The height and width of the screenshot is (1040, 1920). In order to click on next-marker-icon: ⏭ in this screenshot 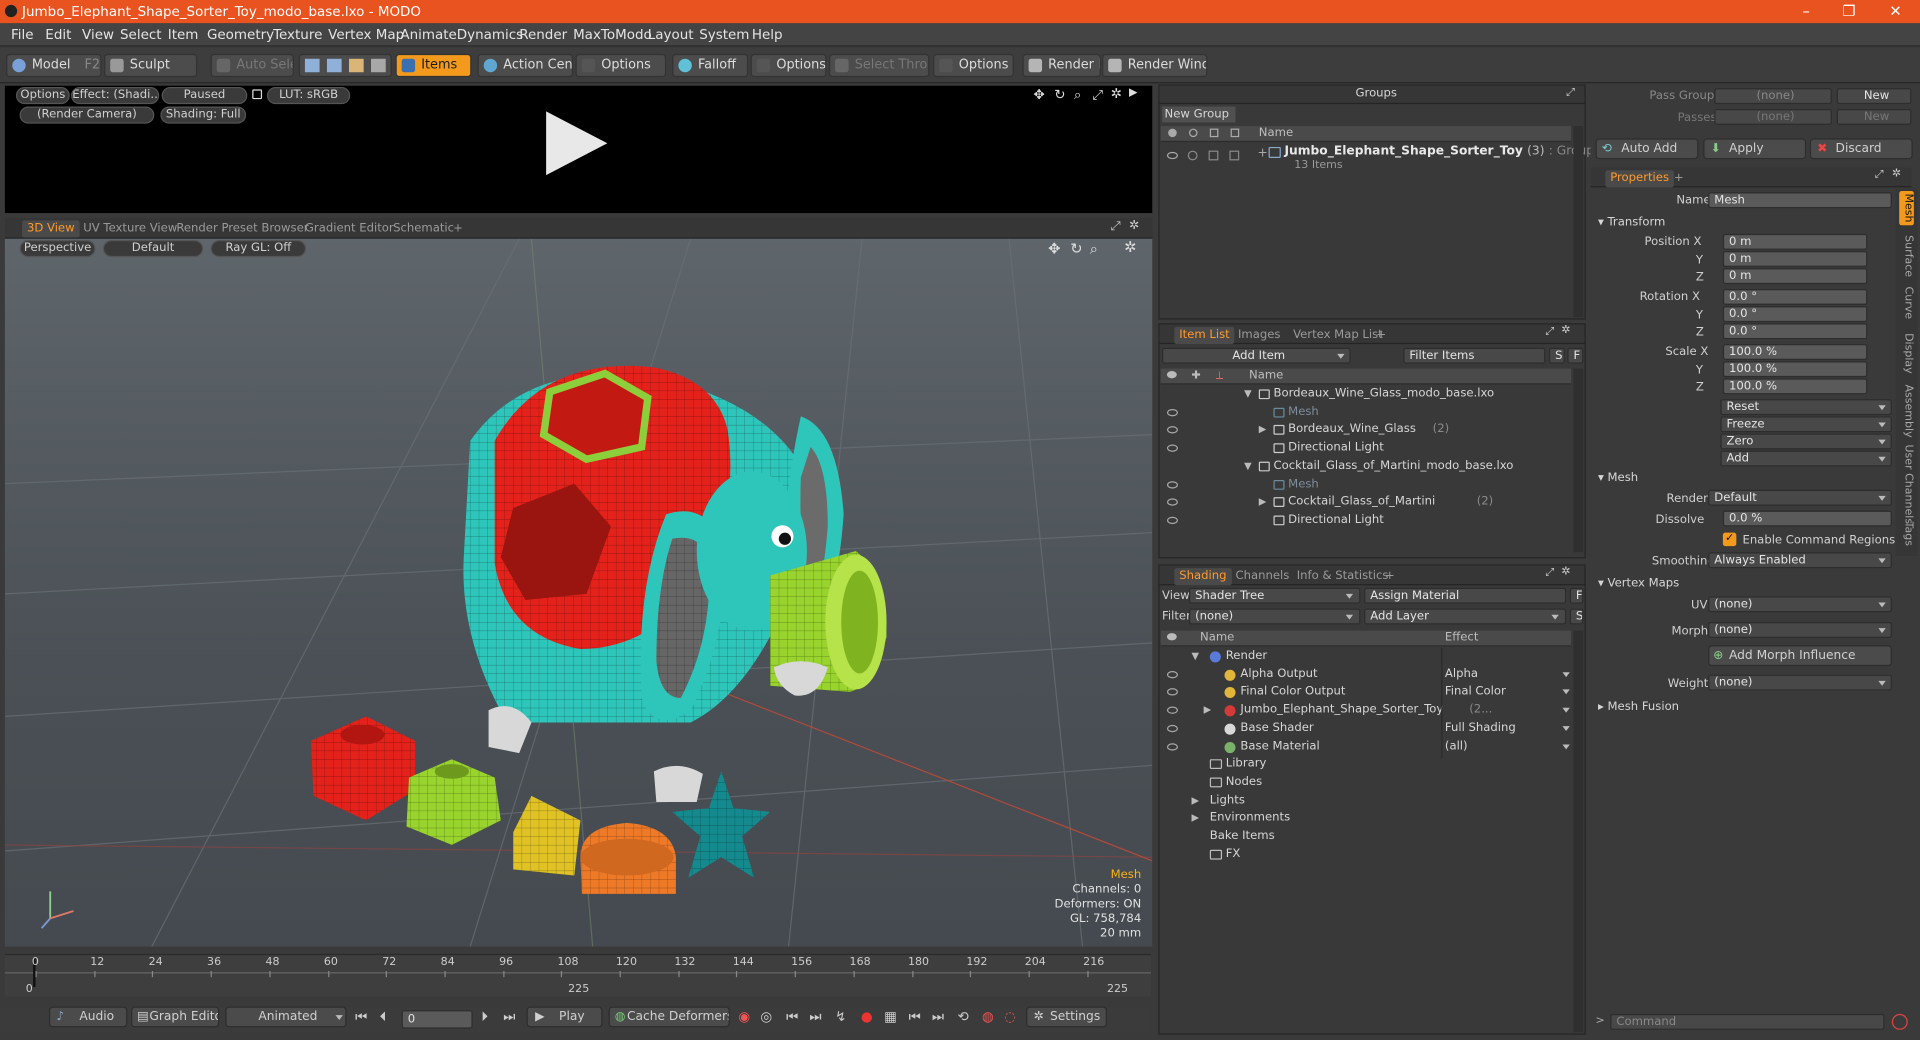, I will do `click(938, 1017)`.